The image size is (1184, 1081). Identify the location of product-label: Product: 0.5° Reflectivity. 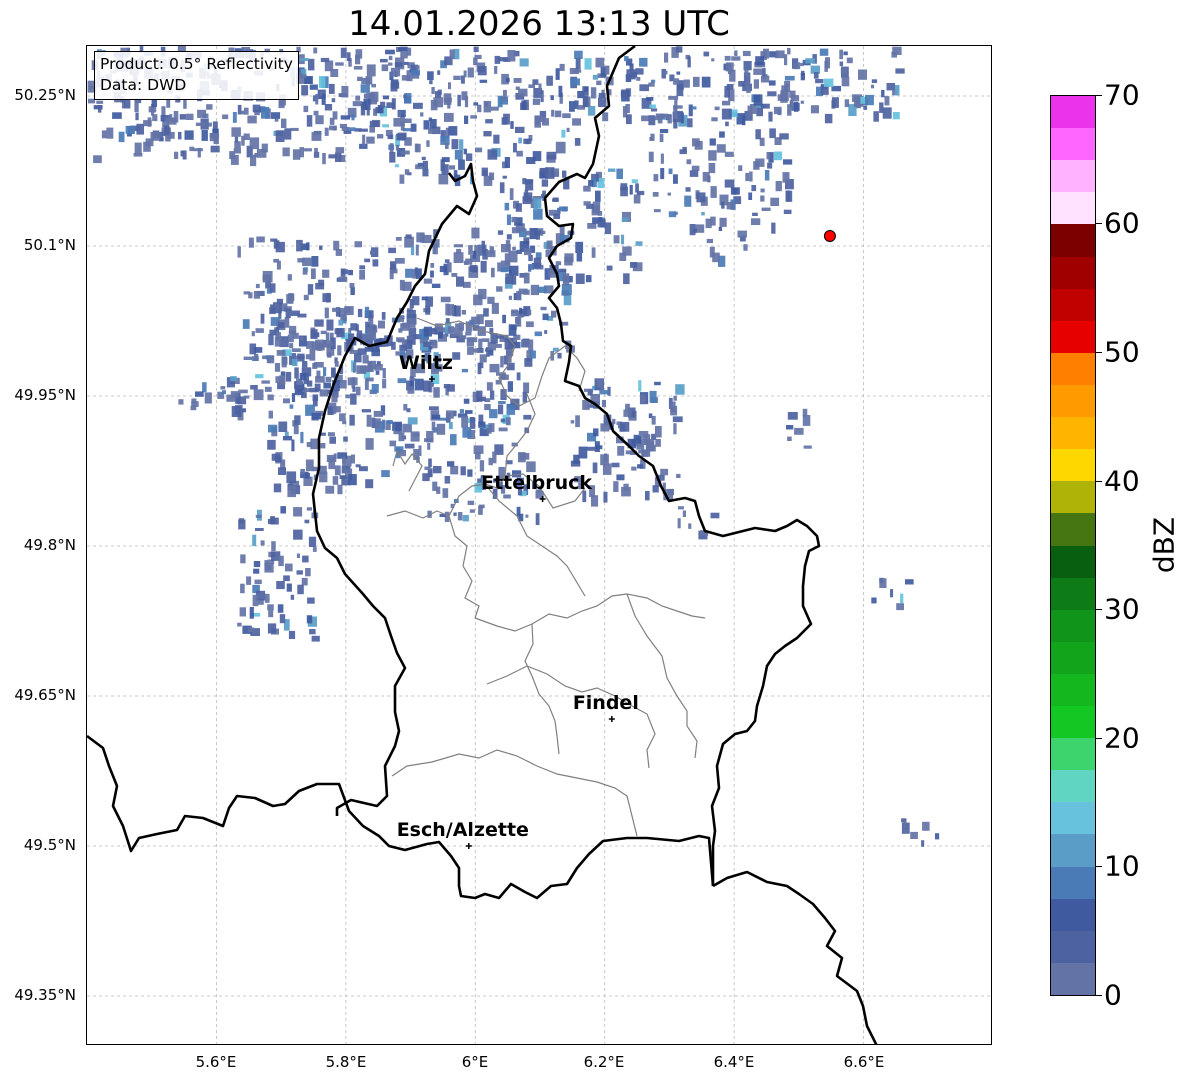
(196, 64).